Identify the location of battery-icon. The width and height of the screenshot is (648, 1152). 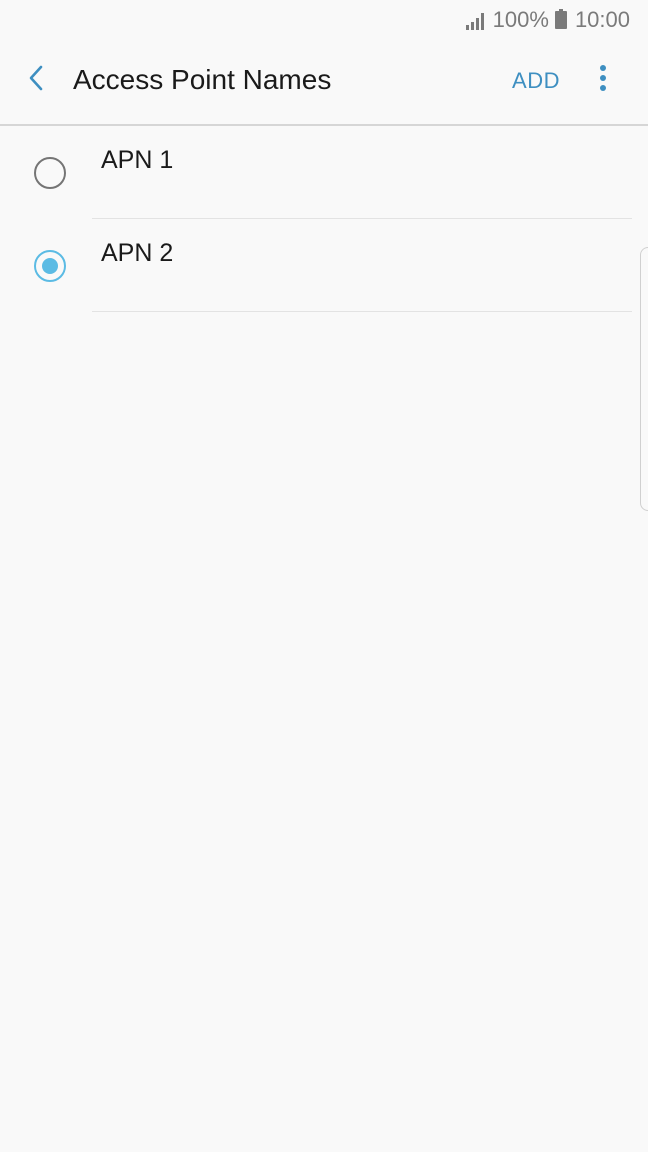
(560, 19).